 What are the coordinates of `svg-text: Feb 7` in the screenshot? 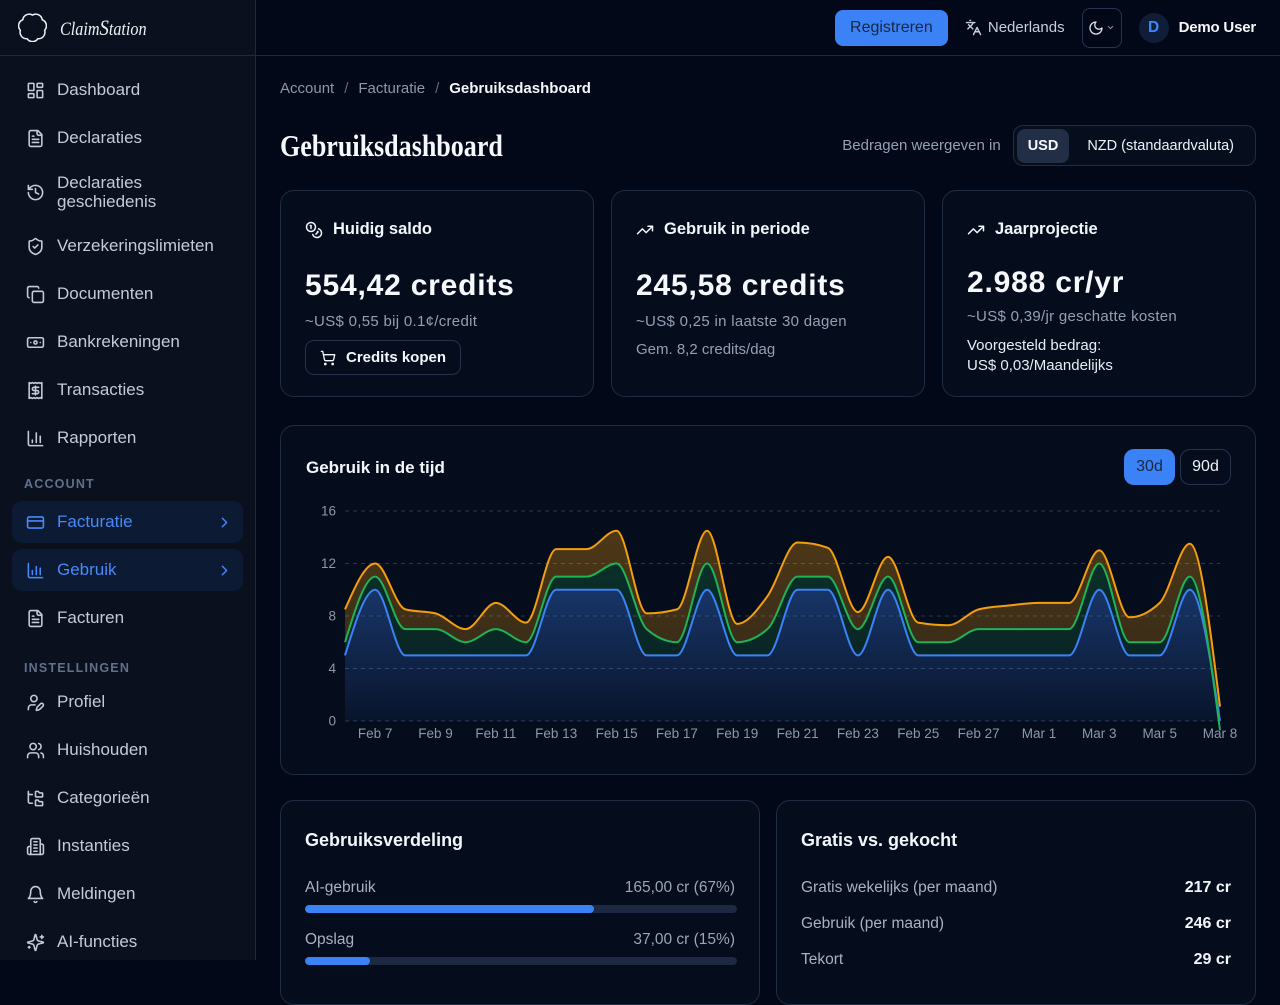 It's located at (375, 733).